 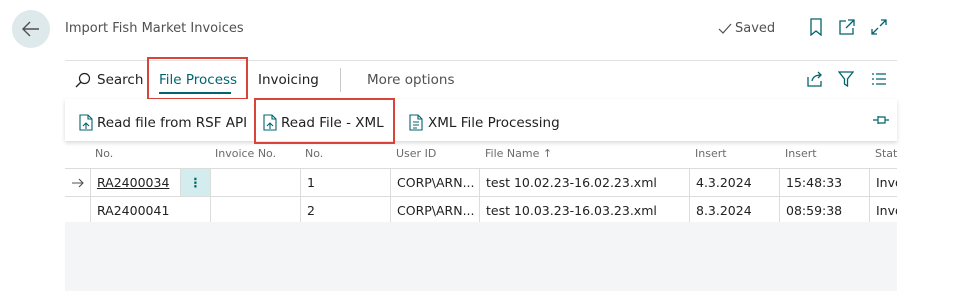 What do you see at coordinates (150, 210) in the screenshot?
I see `row-no: RA2400041` at bounding box center [150, 210].